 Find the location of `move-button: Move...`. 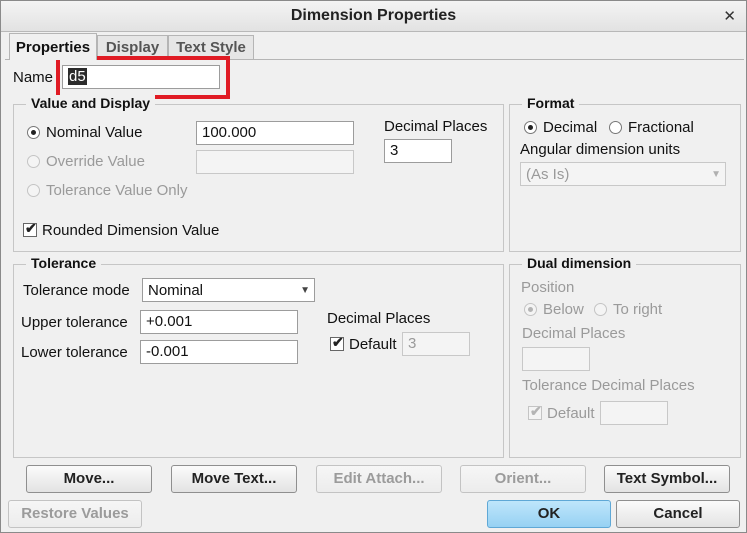

move-button: Move... is located at coordinates (89, 479).